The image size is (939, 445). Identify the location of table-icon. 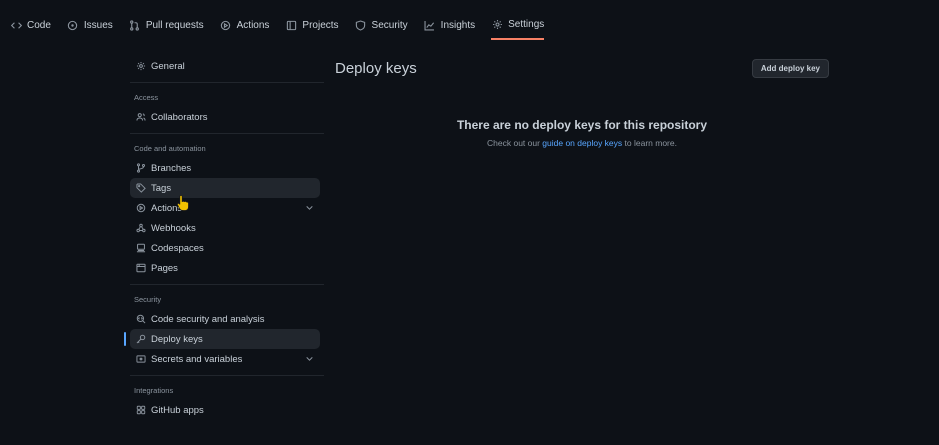
(291, 25).